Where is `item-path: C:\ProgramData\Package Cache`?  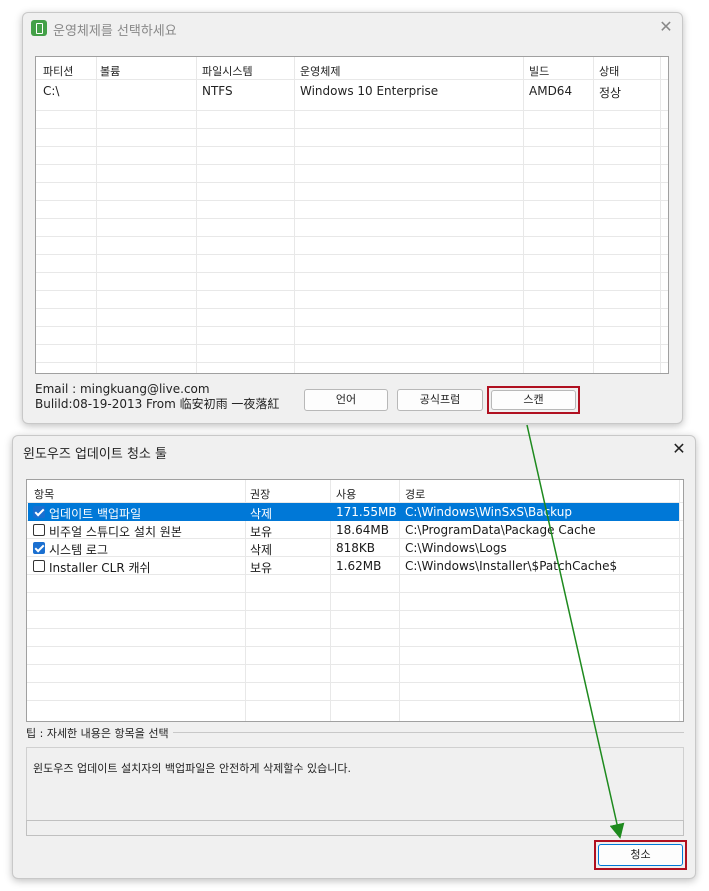 item-path: C:\ProgramData\Package Cache is located at coordinates (500, 530).